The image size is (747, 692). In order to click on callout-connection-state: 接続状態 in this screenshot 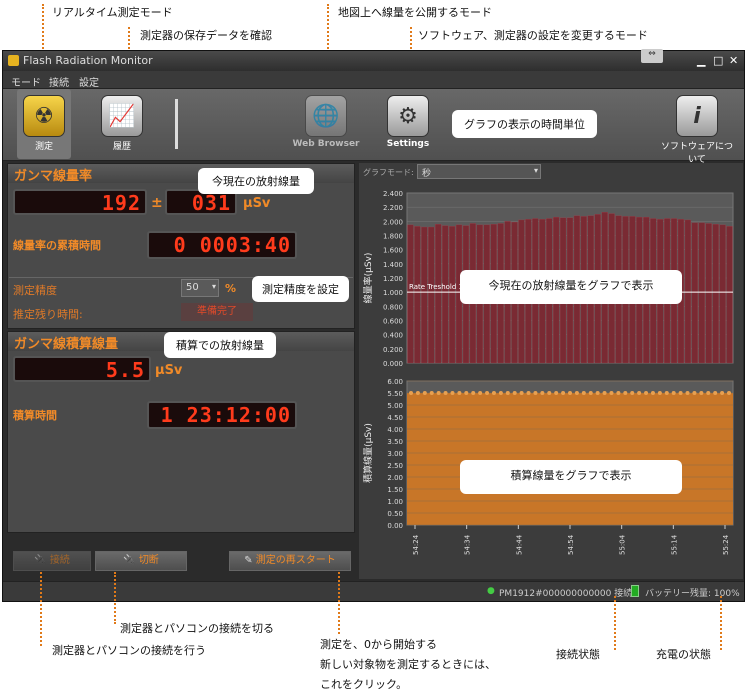, I will do `click(578, 654)`.